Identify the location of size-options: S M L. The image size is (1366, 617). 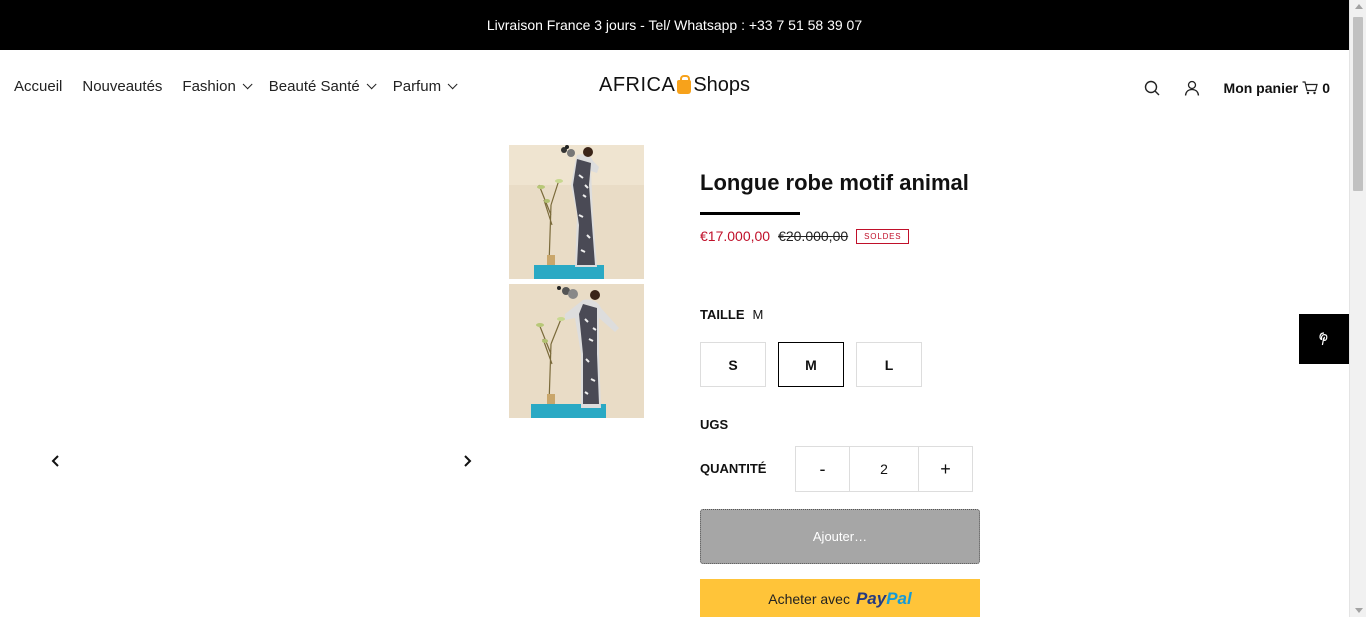
(811, 364).